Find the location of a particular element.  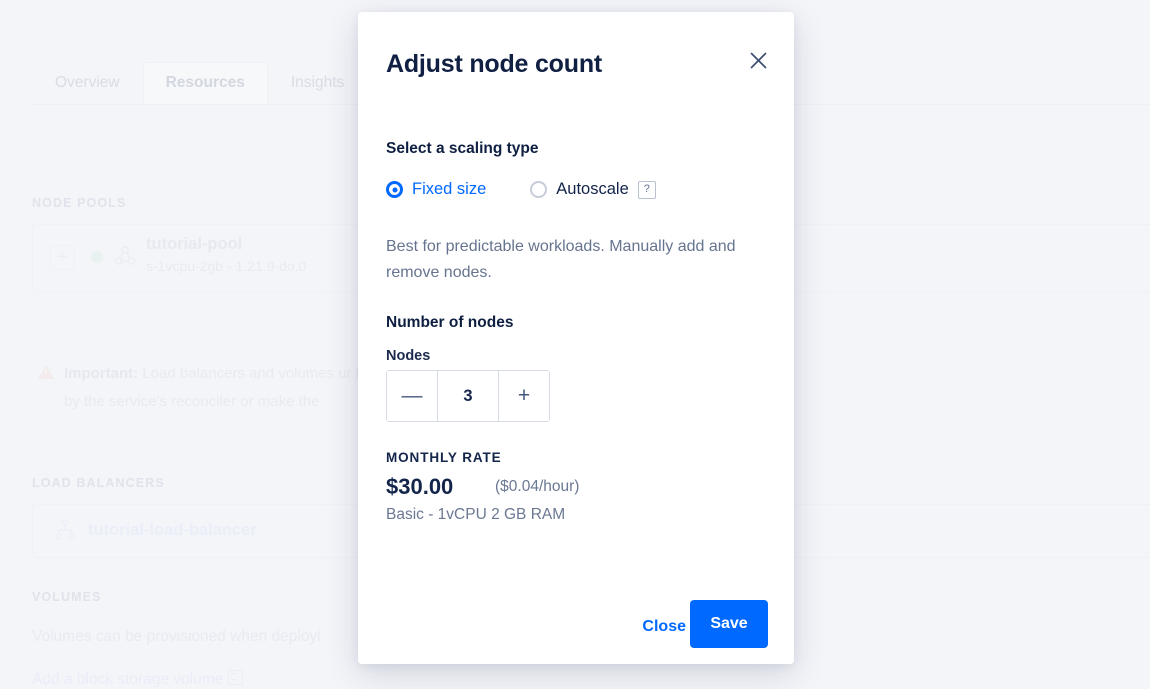

scaling-type-radio-group: Fixed size Autoscale ? is located at coordinates (521, 189).